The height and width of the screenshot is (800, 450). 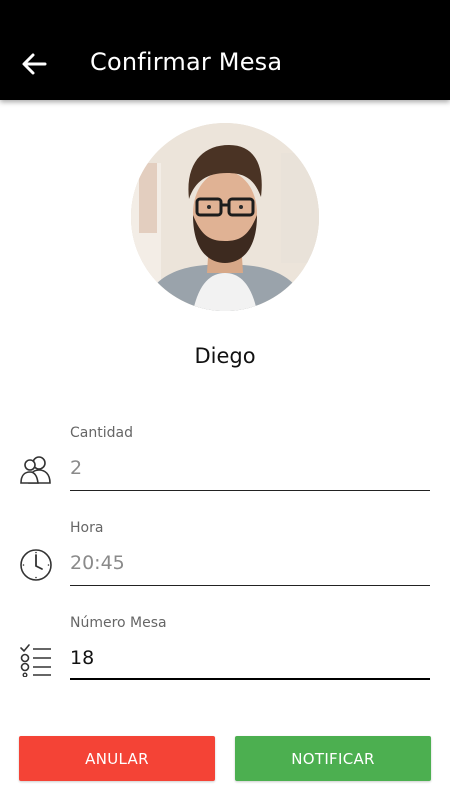 I want to click on back-button, so click(x=34, y=64).